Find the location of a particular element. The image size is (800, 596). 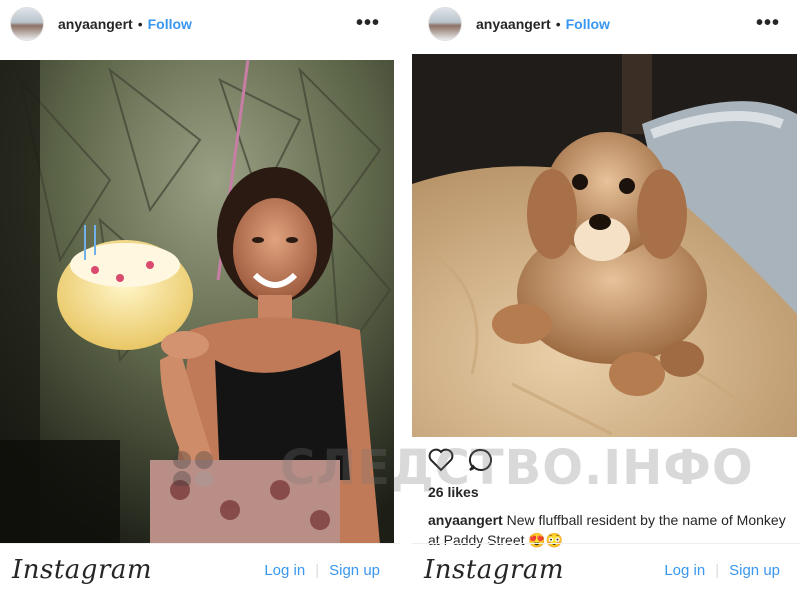

watermark: СЛЕДСТВО.ІНФО is located at coordinates (461, 475).